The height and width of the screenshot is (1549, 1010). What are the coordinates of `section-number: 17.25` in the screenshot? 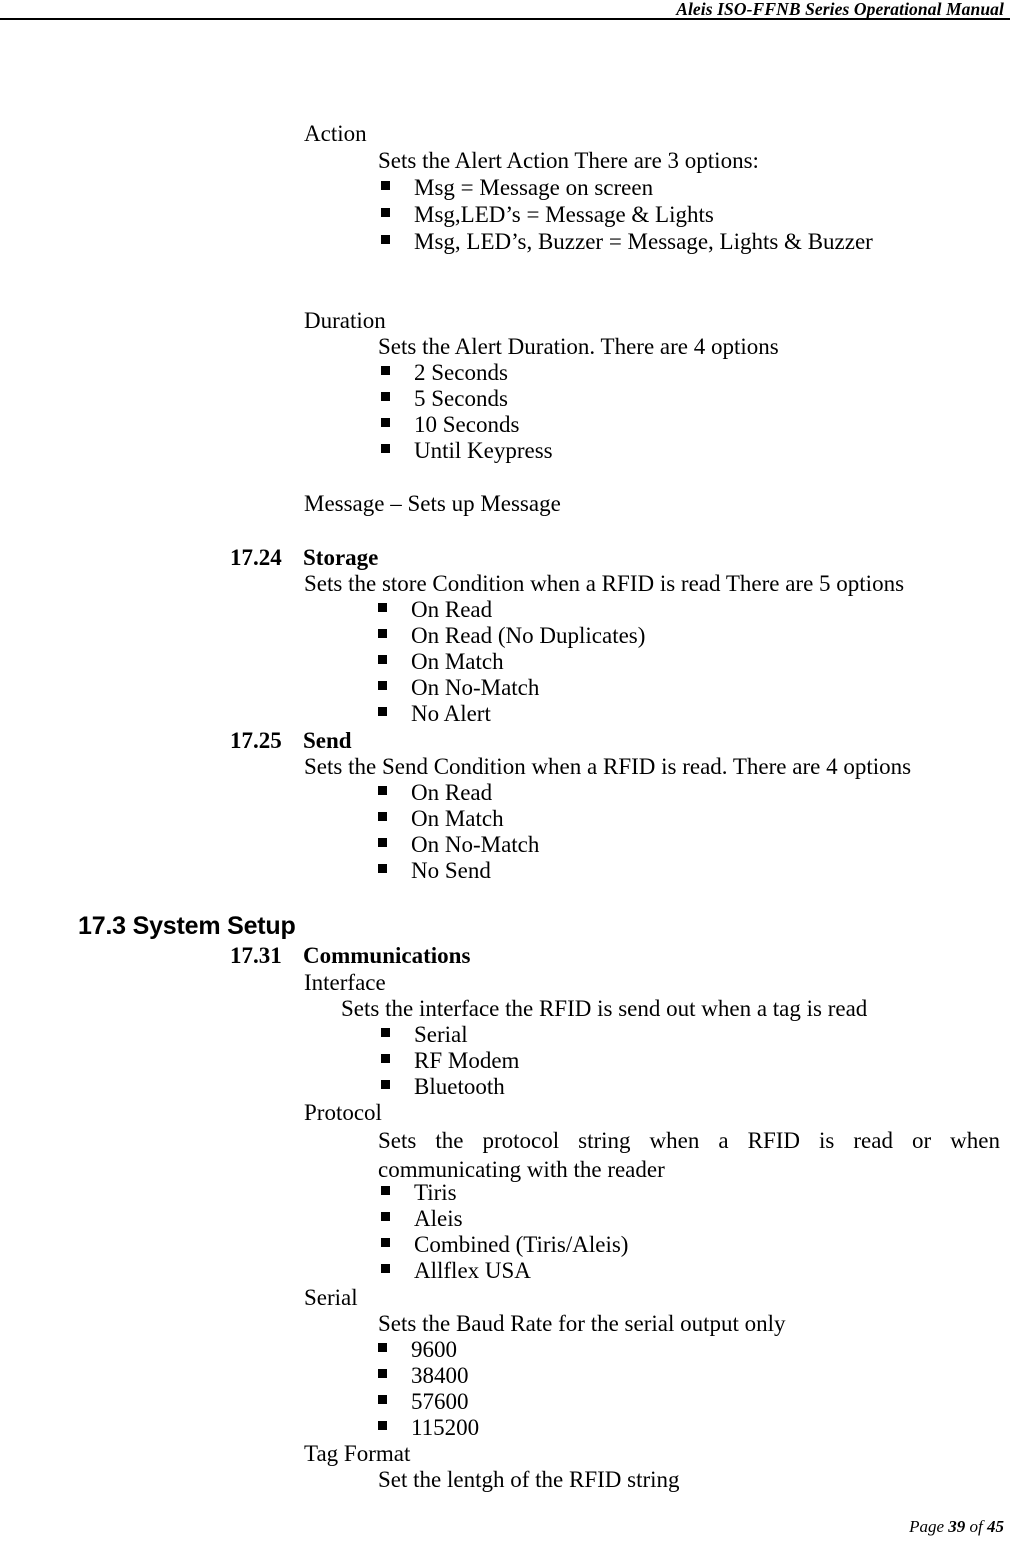 It's located at (256, 740).